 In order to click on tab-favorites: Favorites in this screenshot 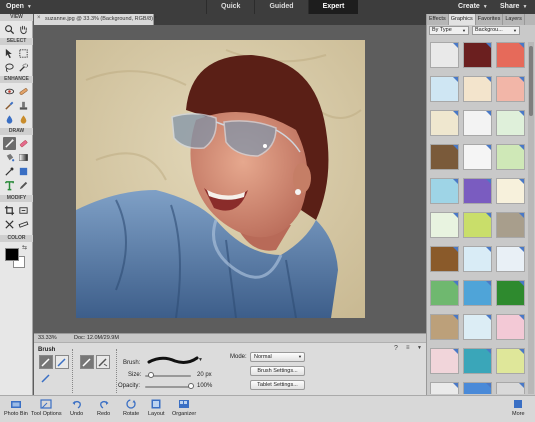, I will do `click(490, 19)`.